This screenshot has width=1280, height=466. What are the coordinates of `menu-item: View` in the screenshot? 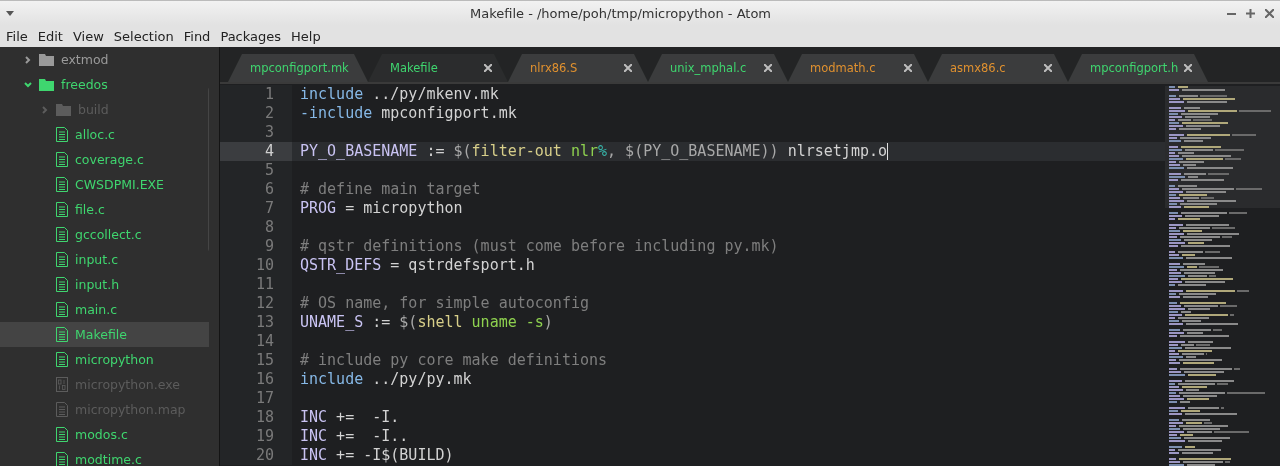 It's located at (88, 36).